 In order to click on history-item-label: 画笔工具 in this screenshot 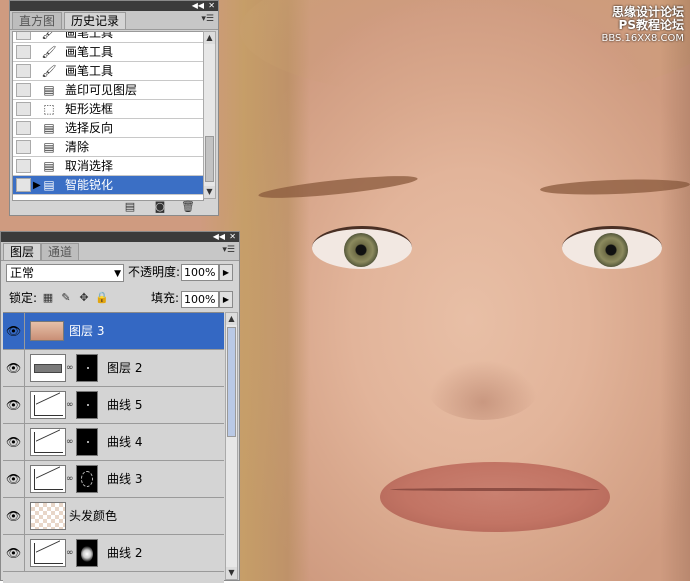, I will do `click(89, 71)`.